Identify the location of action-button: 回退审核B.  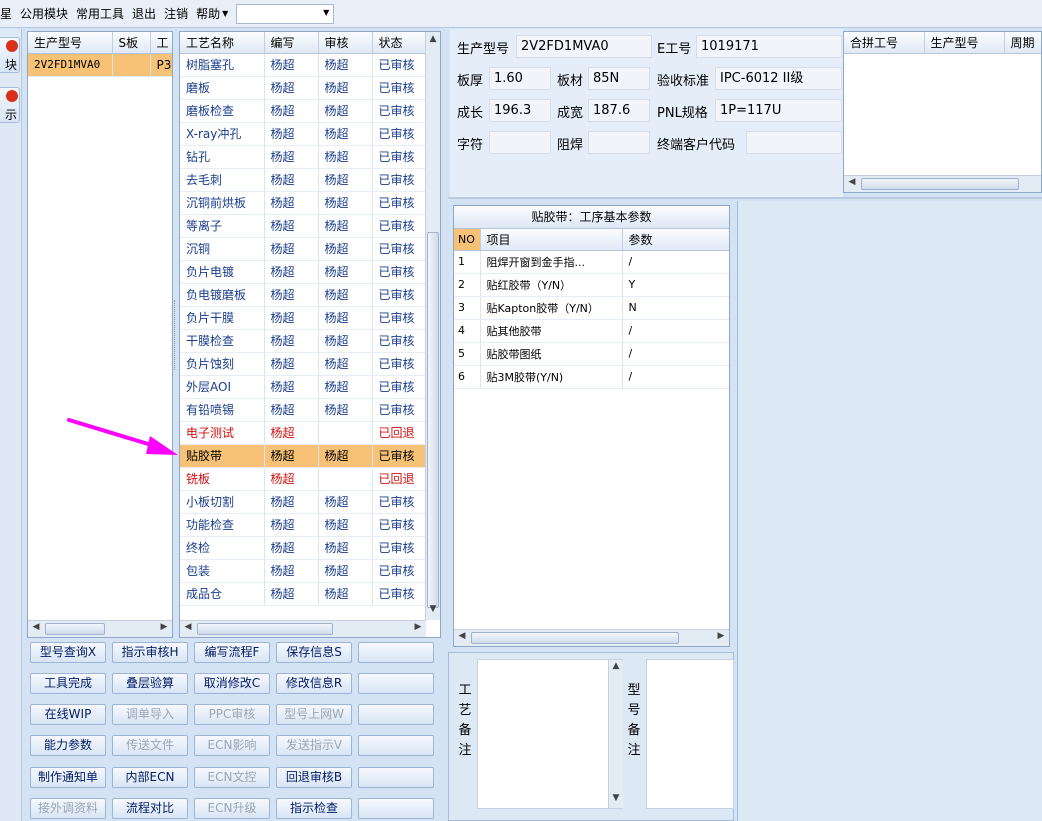
(314, 777).